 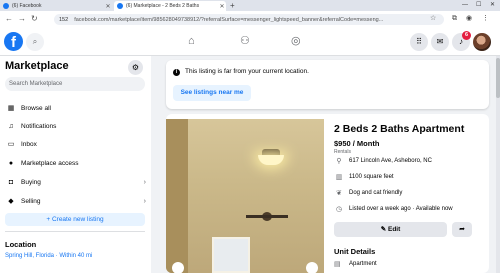 What do you see at coordinates (342, 152) in the screenshot?
I see `listing-category: Rentals` at bounding box center [342, 152].